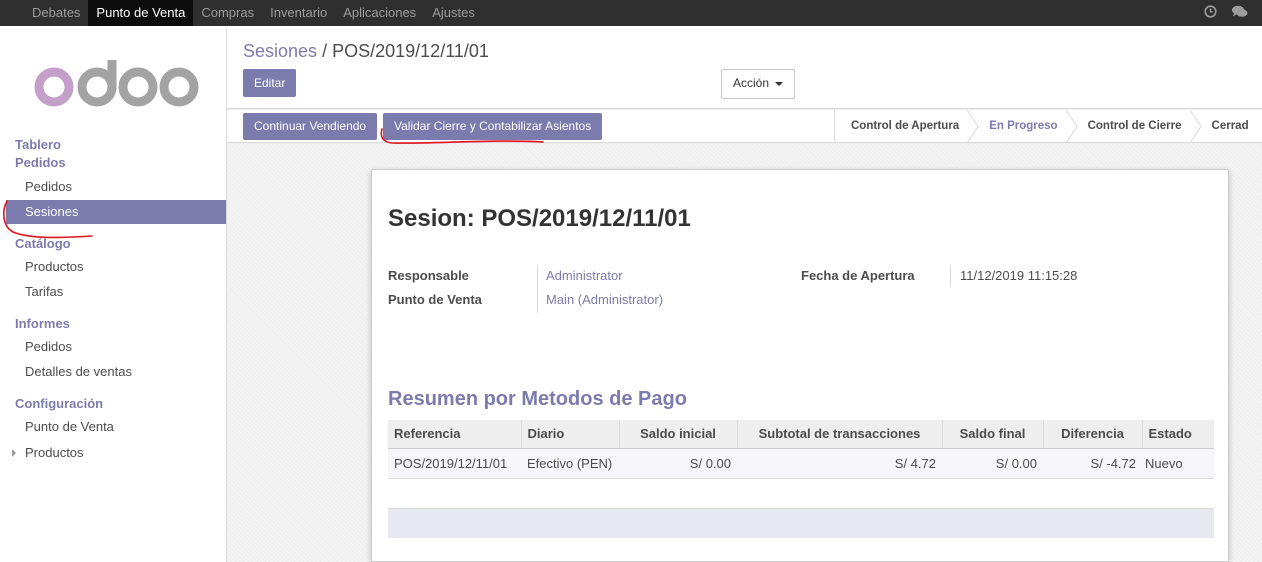  I want to click on table-footer, so click(801, 523).